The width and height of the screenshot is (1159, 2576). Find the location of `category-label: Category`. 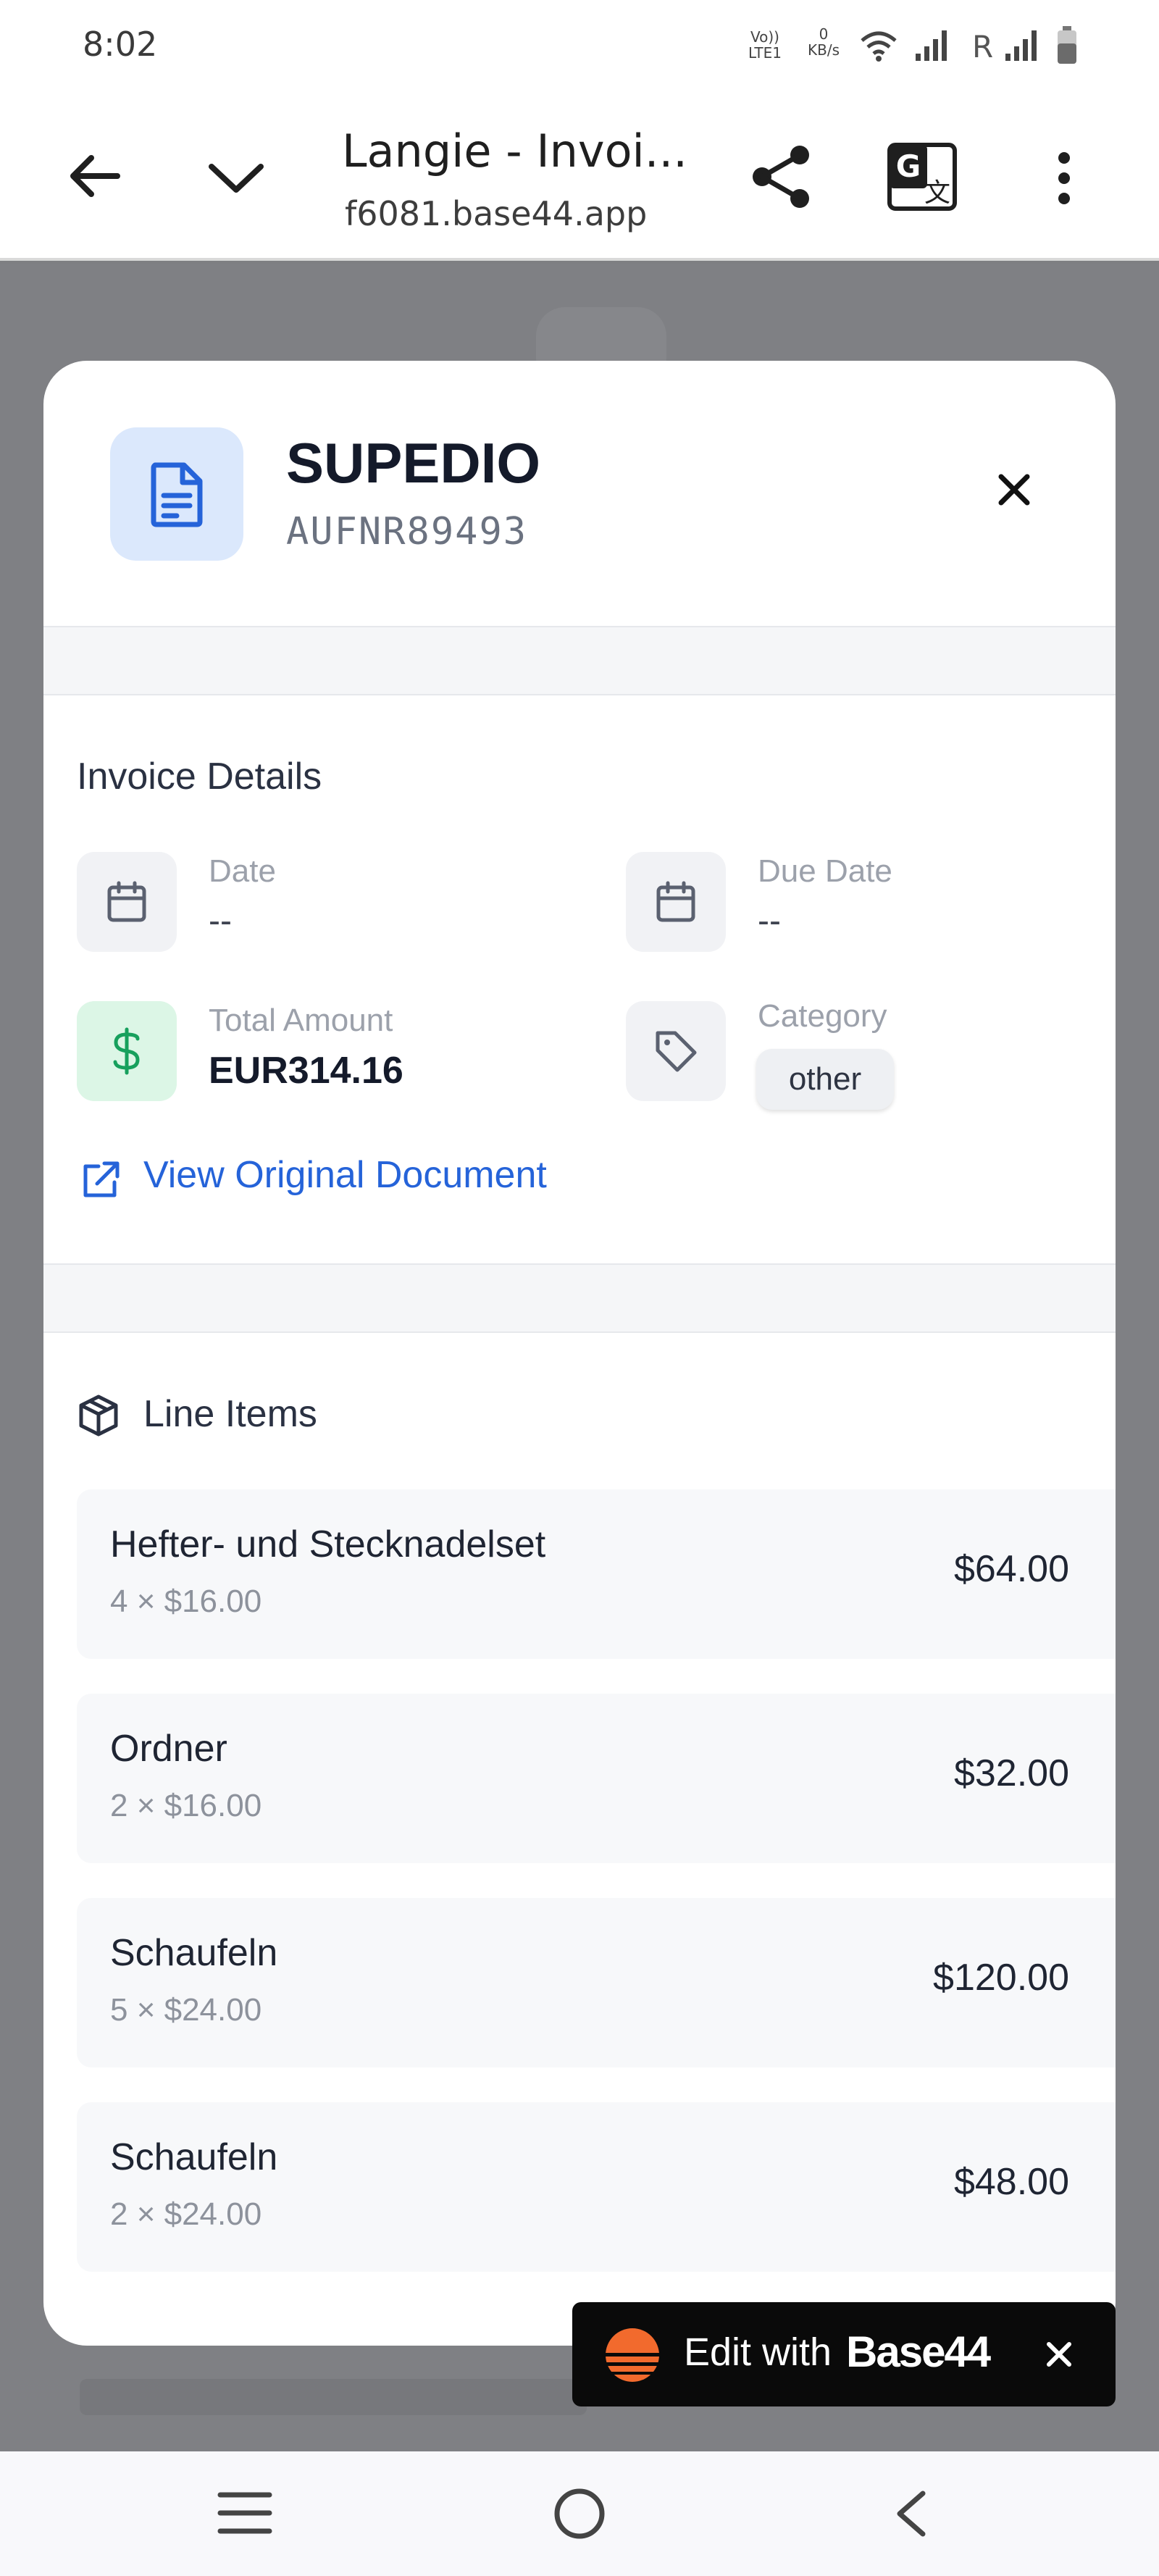

category-label: Category is located at coordinates (823, 1016).